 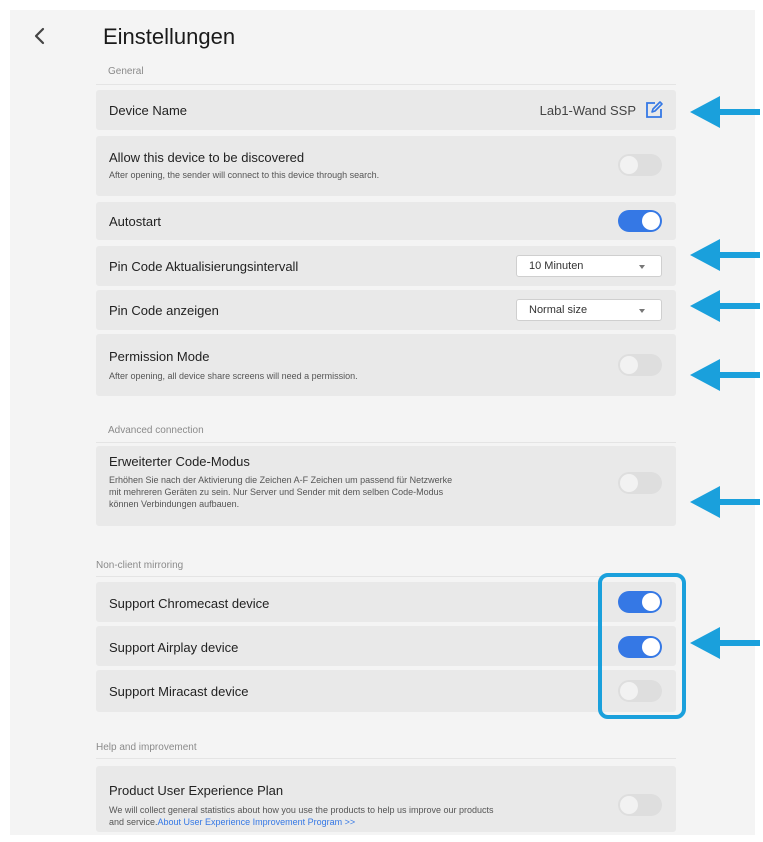 What do you see at coordinates (179, 461) in the screenshot?
I see `extended-code-label: Erweiterter Code-Modus` at bounding box center [179, 461].